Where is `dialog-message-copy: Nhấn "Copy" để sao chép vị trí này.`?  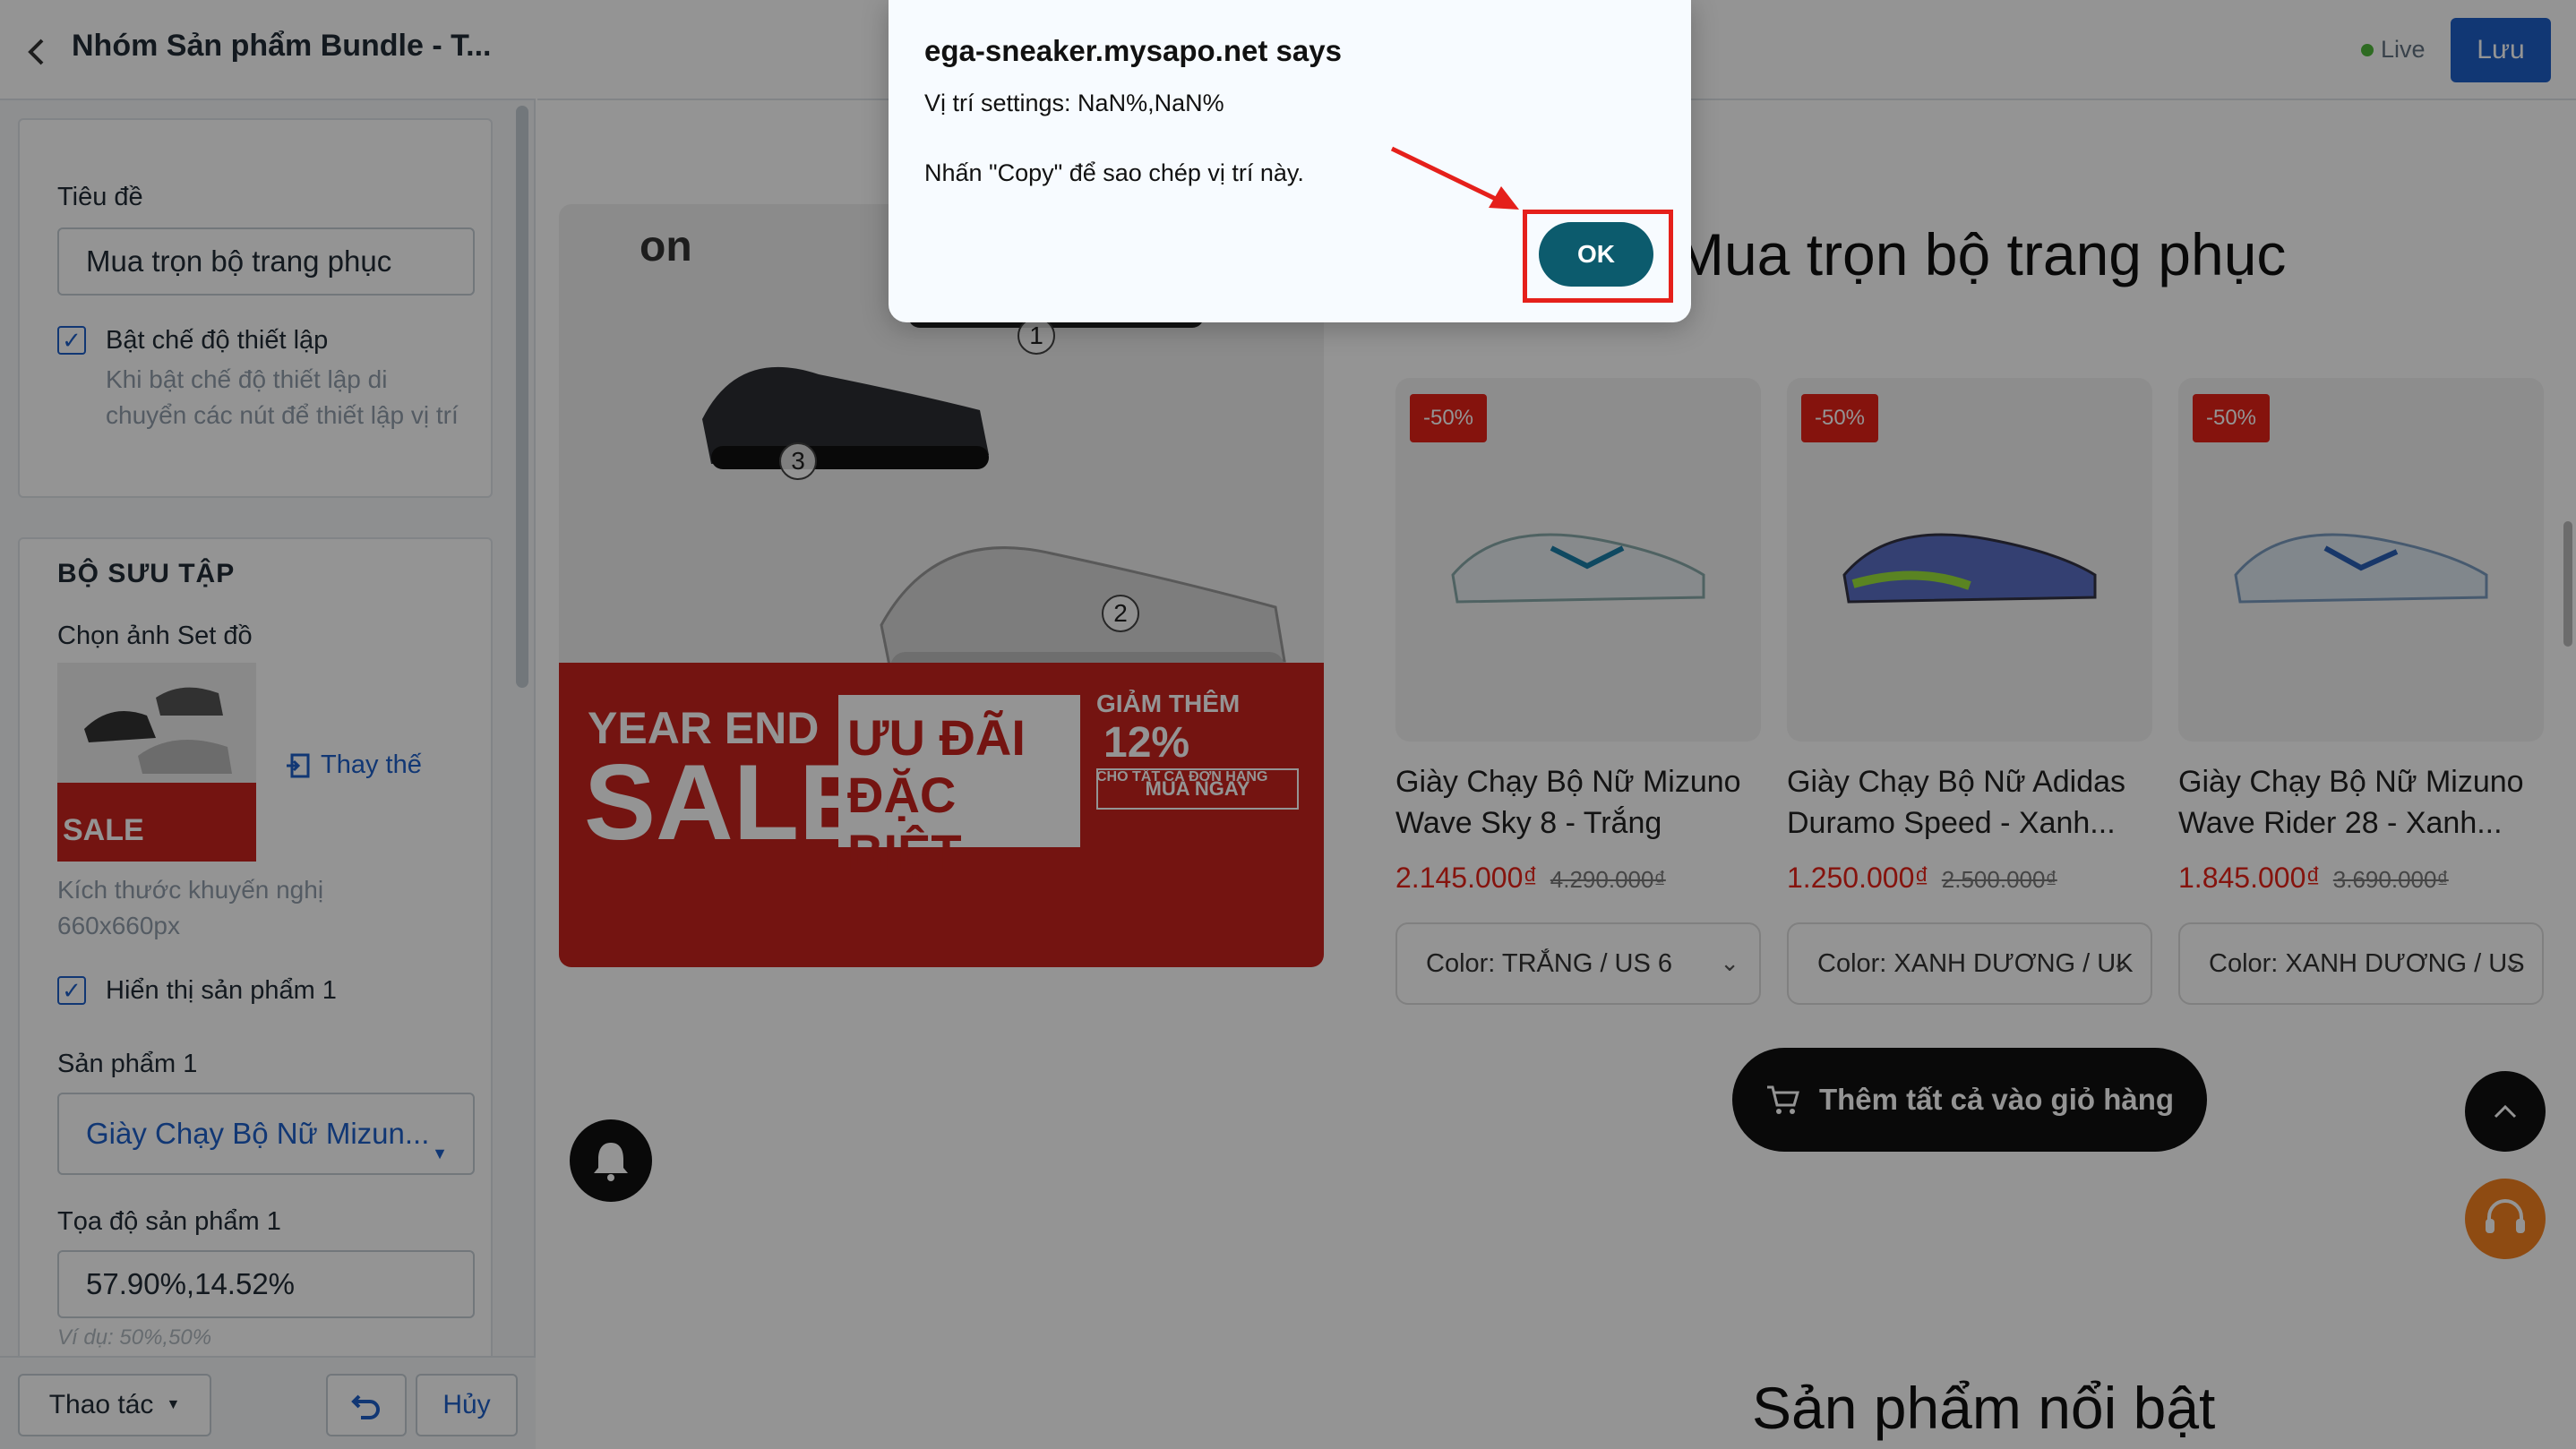
dialog-message-copy: Nhấn "Copy" để sao chép vị trí này. is located at coordinates (1114, 172).